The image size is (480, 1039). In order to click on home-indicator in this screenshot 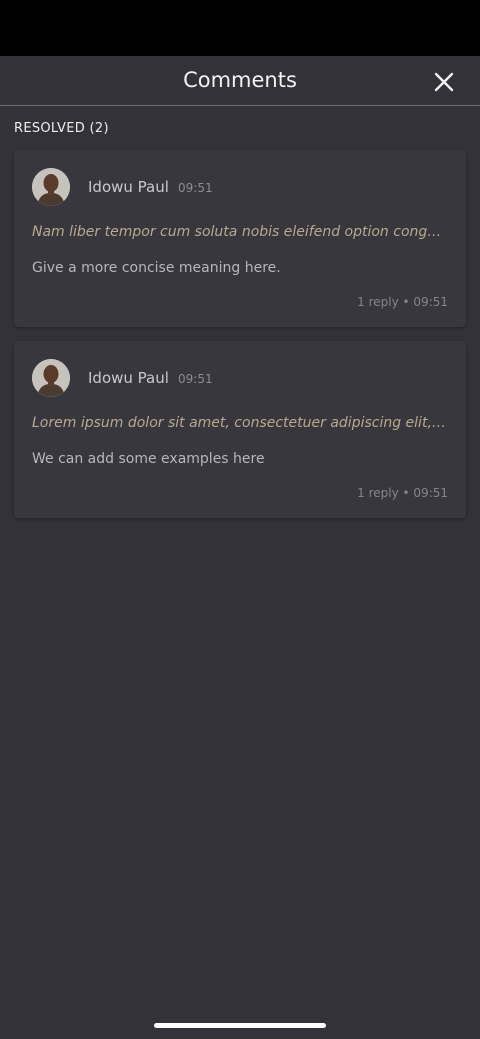, I will do `click(240, 1025)`.